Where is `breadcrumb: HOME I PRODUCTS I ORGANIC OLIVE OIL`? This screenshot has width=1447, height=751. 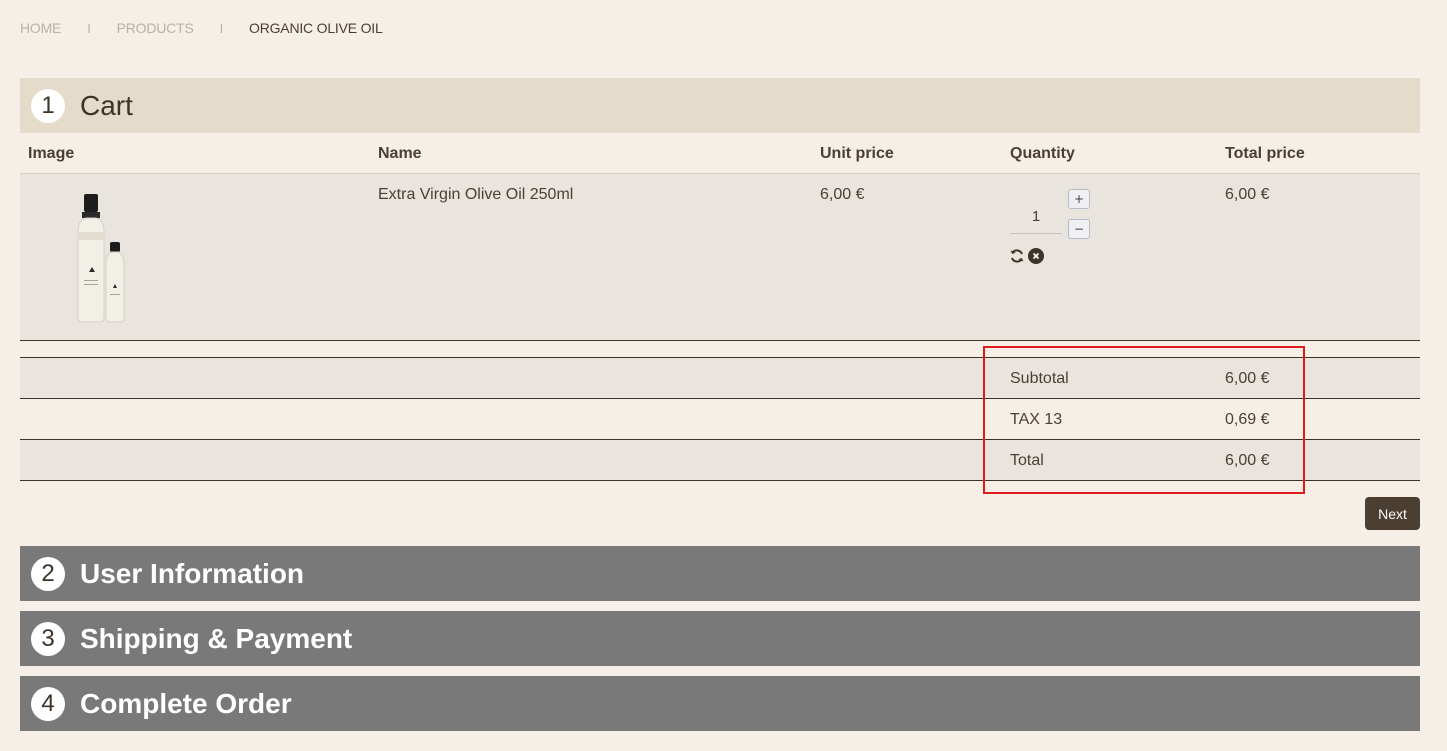 breadcrumb: HOME I PRODUCTS I ORGANIC OLIVE OIL is located at coordinates (201, 28).